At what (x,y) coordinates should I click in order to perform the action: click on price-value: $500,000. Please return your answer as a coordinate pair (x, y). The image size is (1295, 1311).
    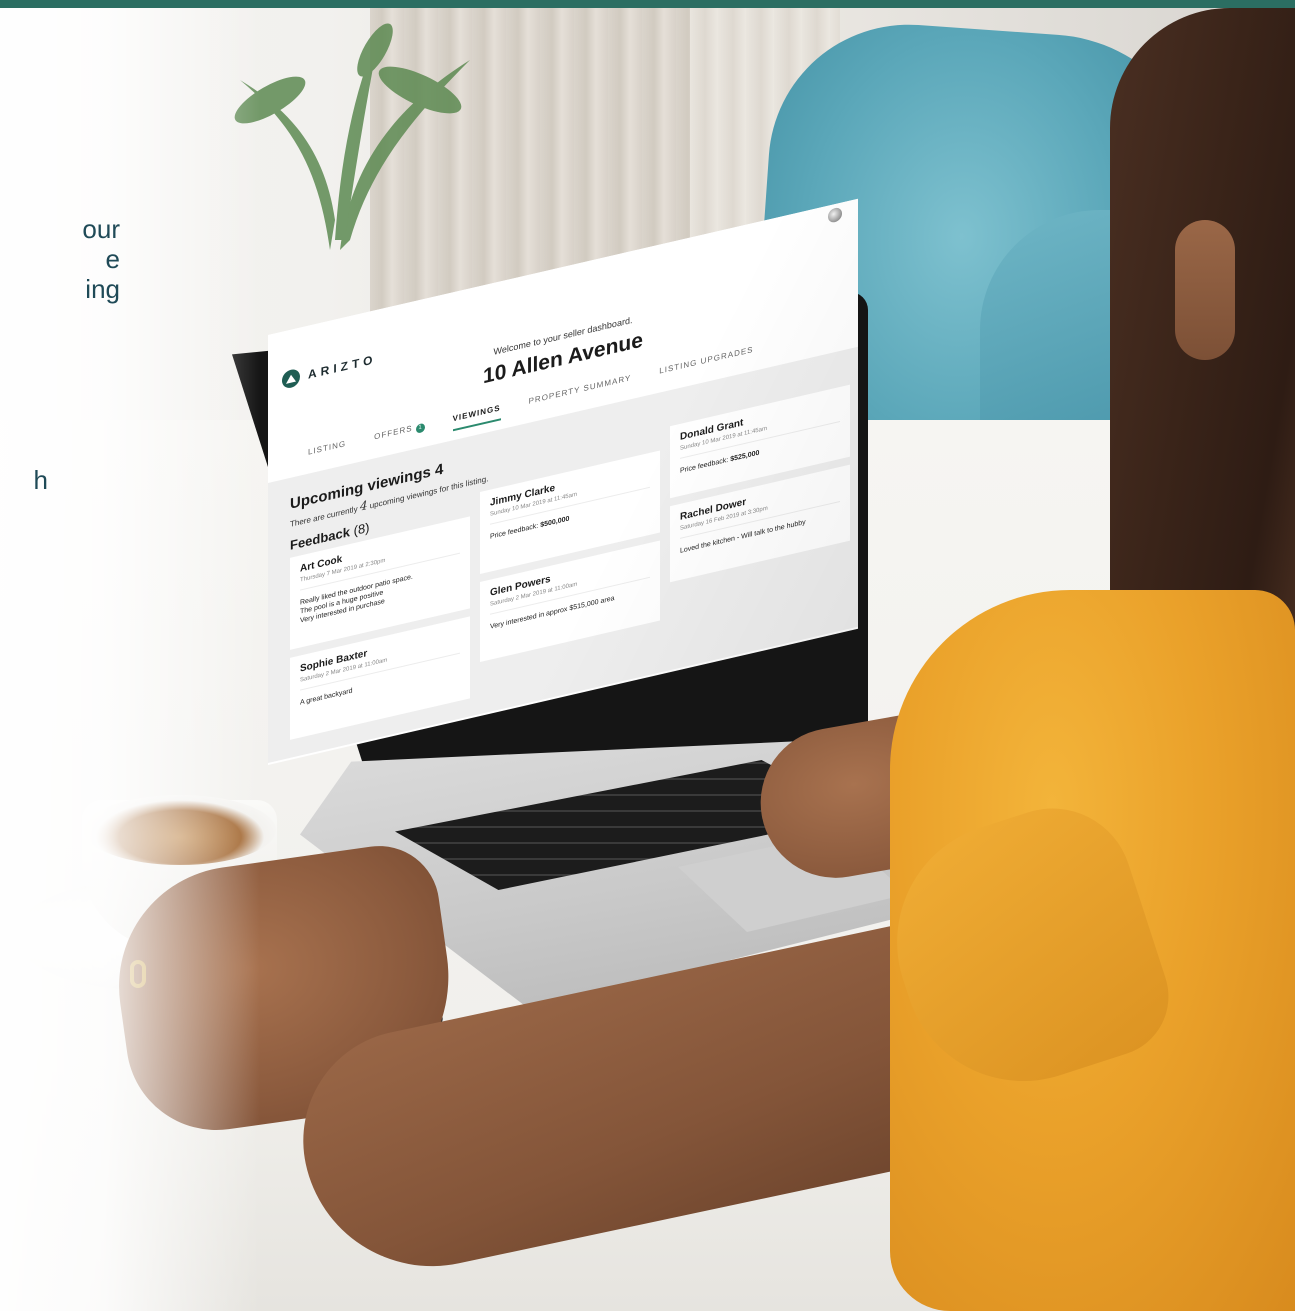
    Looking at the image, I should click on (555, 522).